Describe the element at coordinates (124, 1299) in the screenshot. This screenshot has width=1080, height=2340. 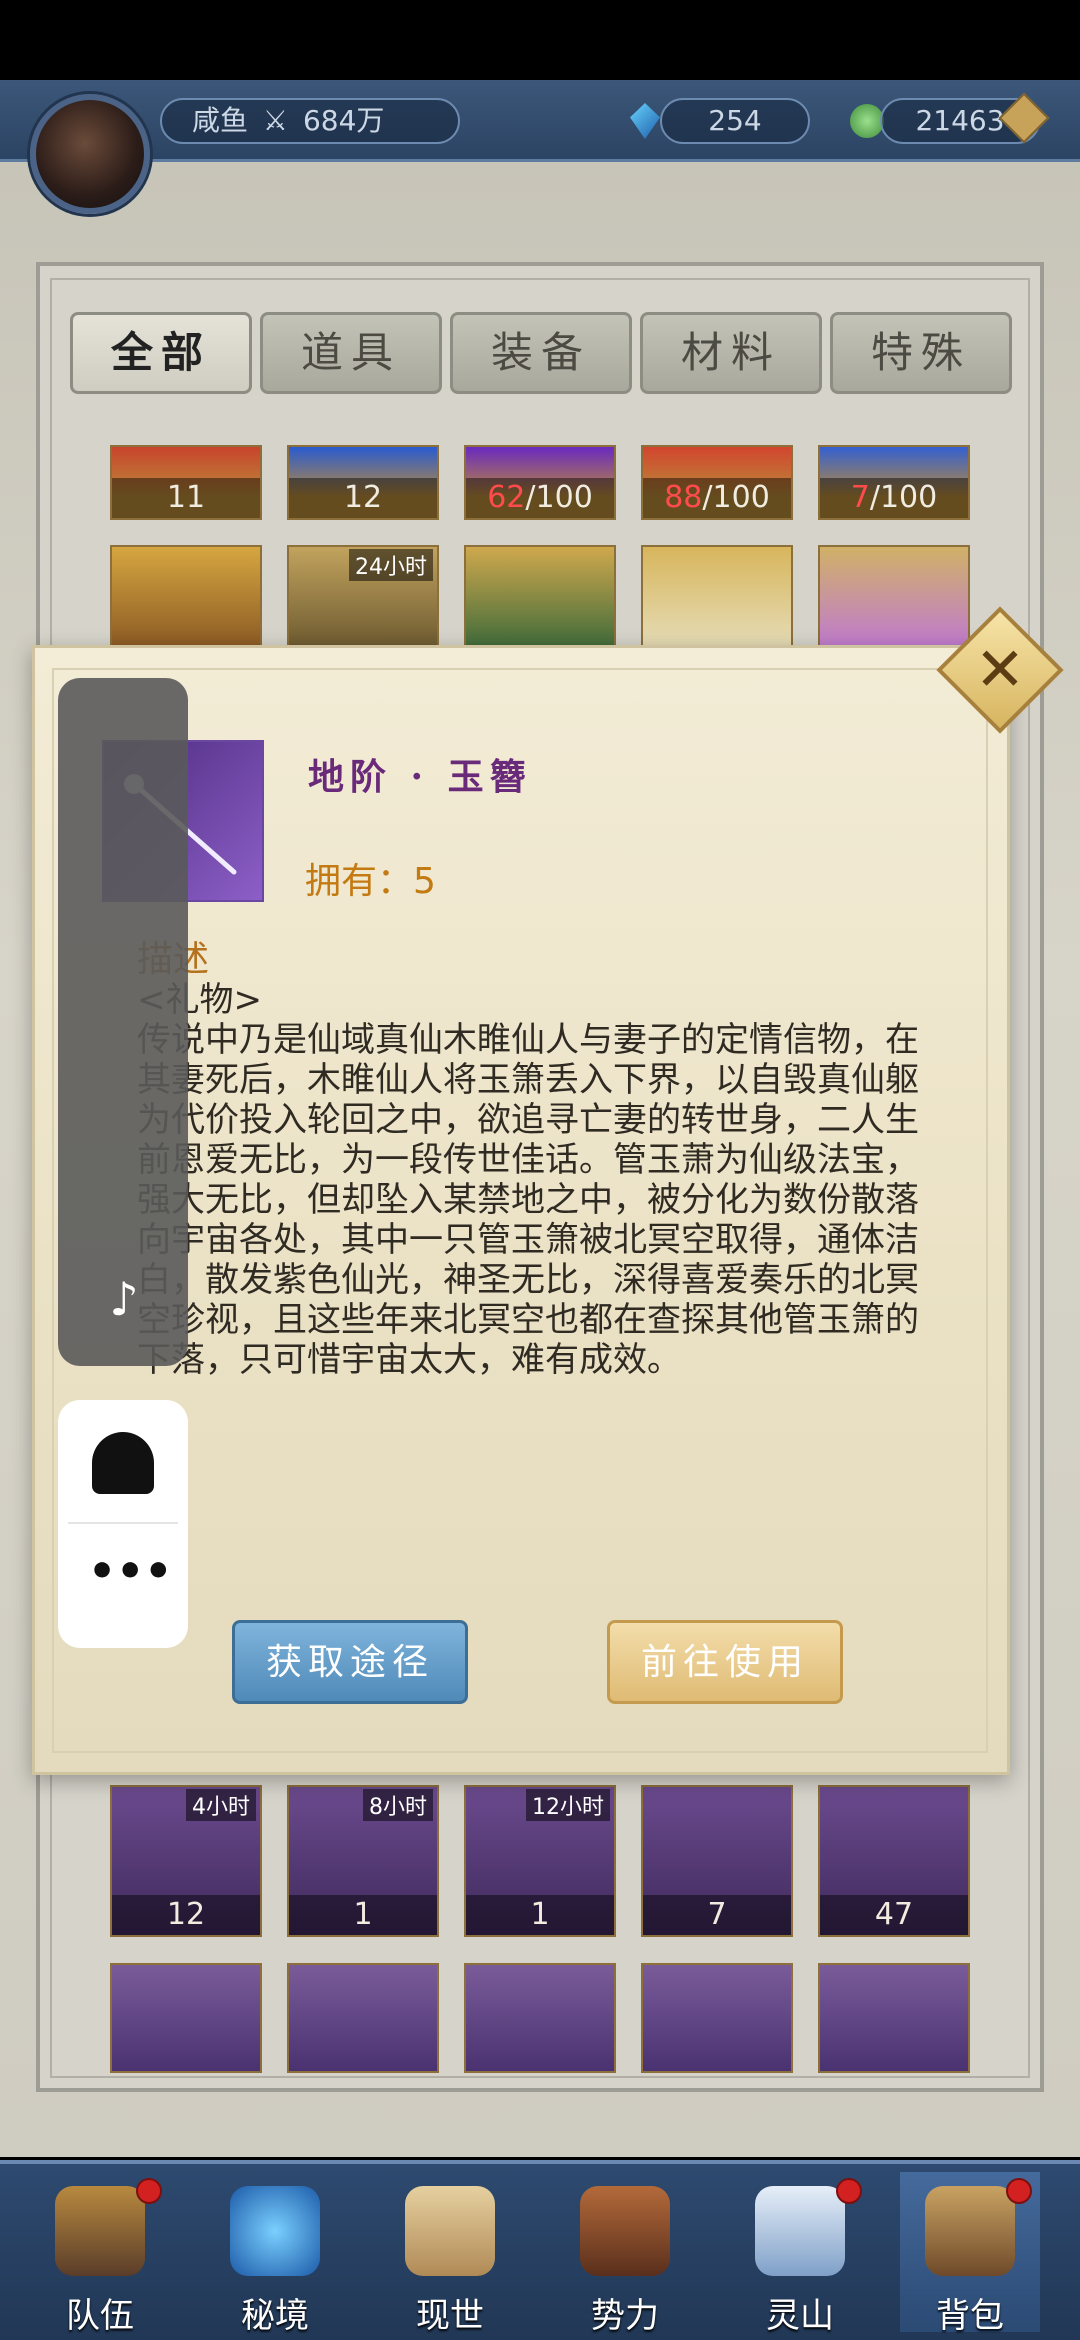
I see `music-off-icon: ♪` at that location.